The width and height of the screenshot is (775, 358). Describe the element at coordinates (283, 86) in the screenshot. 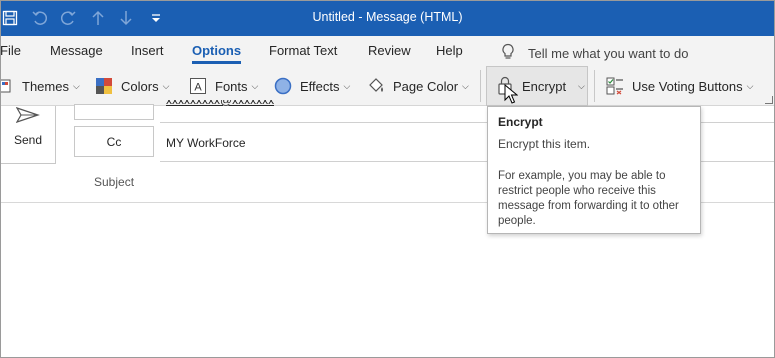

I see `effects-icon` at that location.